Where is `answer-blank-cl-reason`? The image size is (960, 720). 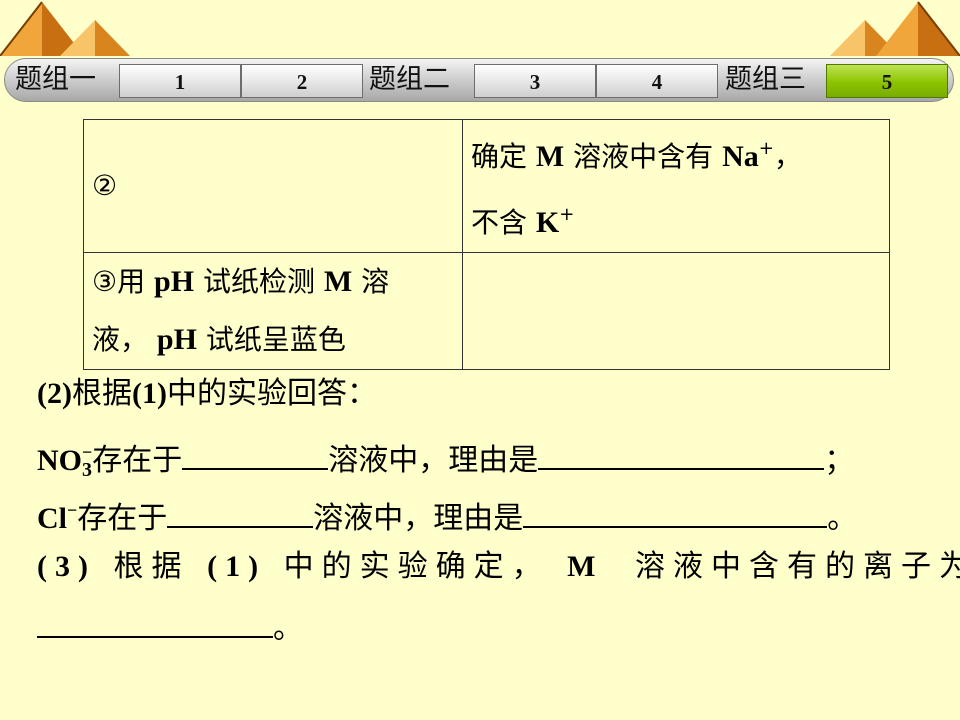 answer-blank-cl-reason is located at coordinates (675, 512).